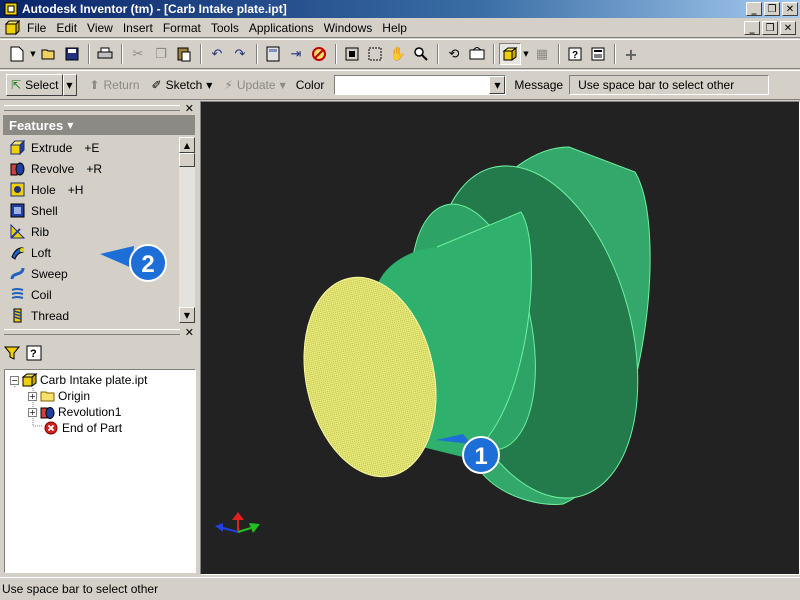 The width and height of the screenshot is (800, 600). What do you see at coordinates (12, 27) in the screenshot?
I see `document-icon` at bounding box center [12, 27].